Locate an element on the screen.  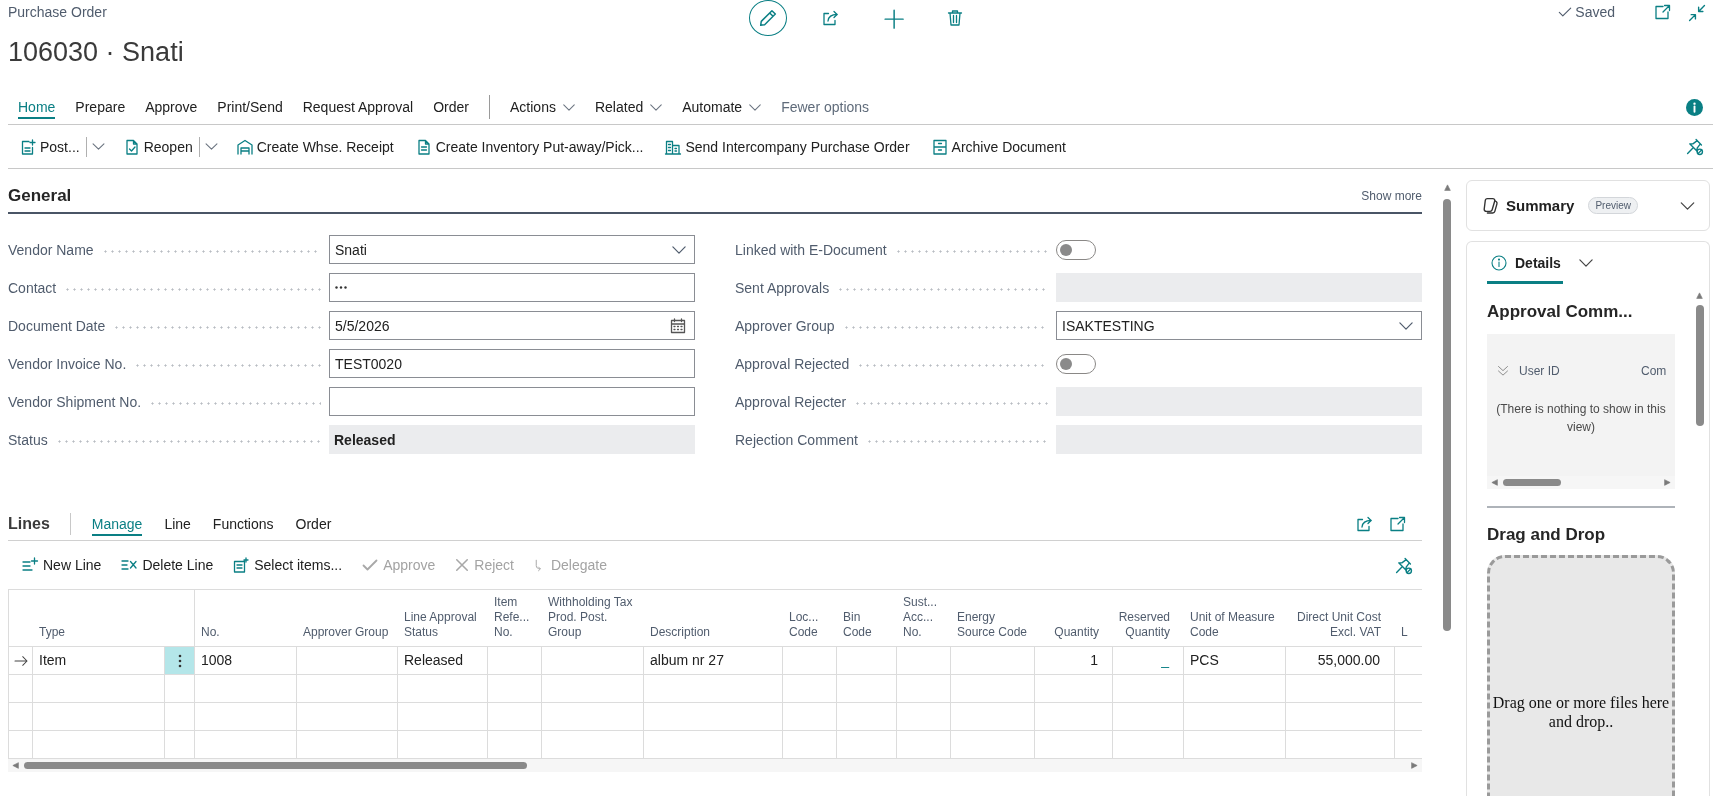
nav-tab: Order is located at coordinates (451, 107).